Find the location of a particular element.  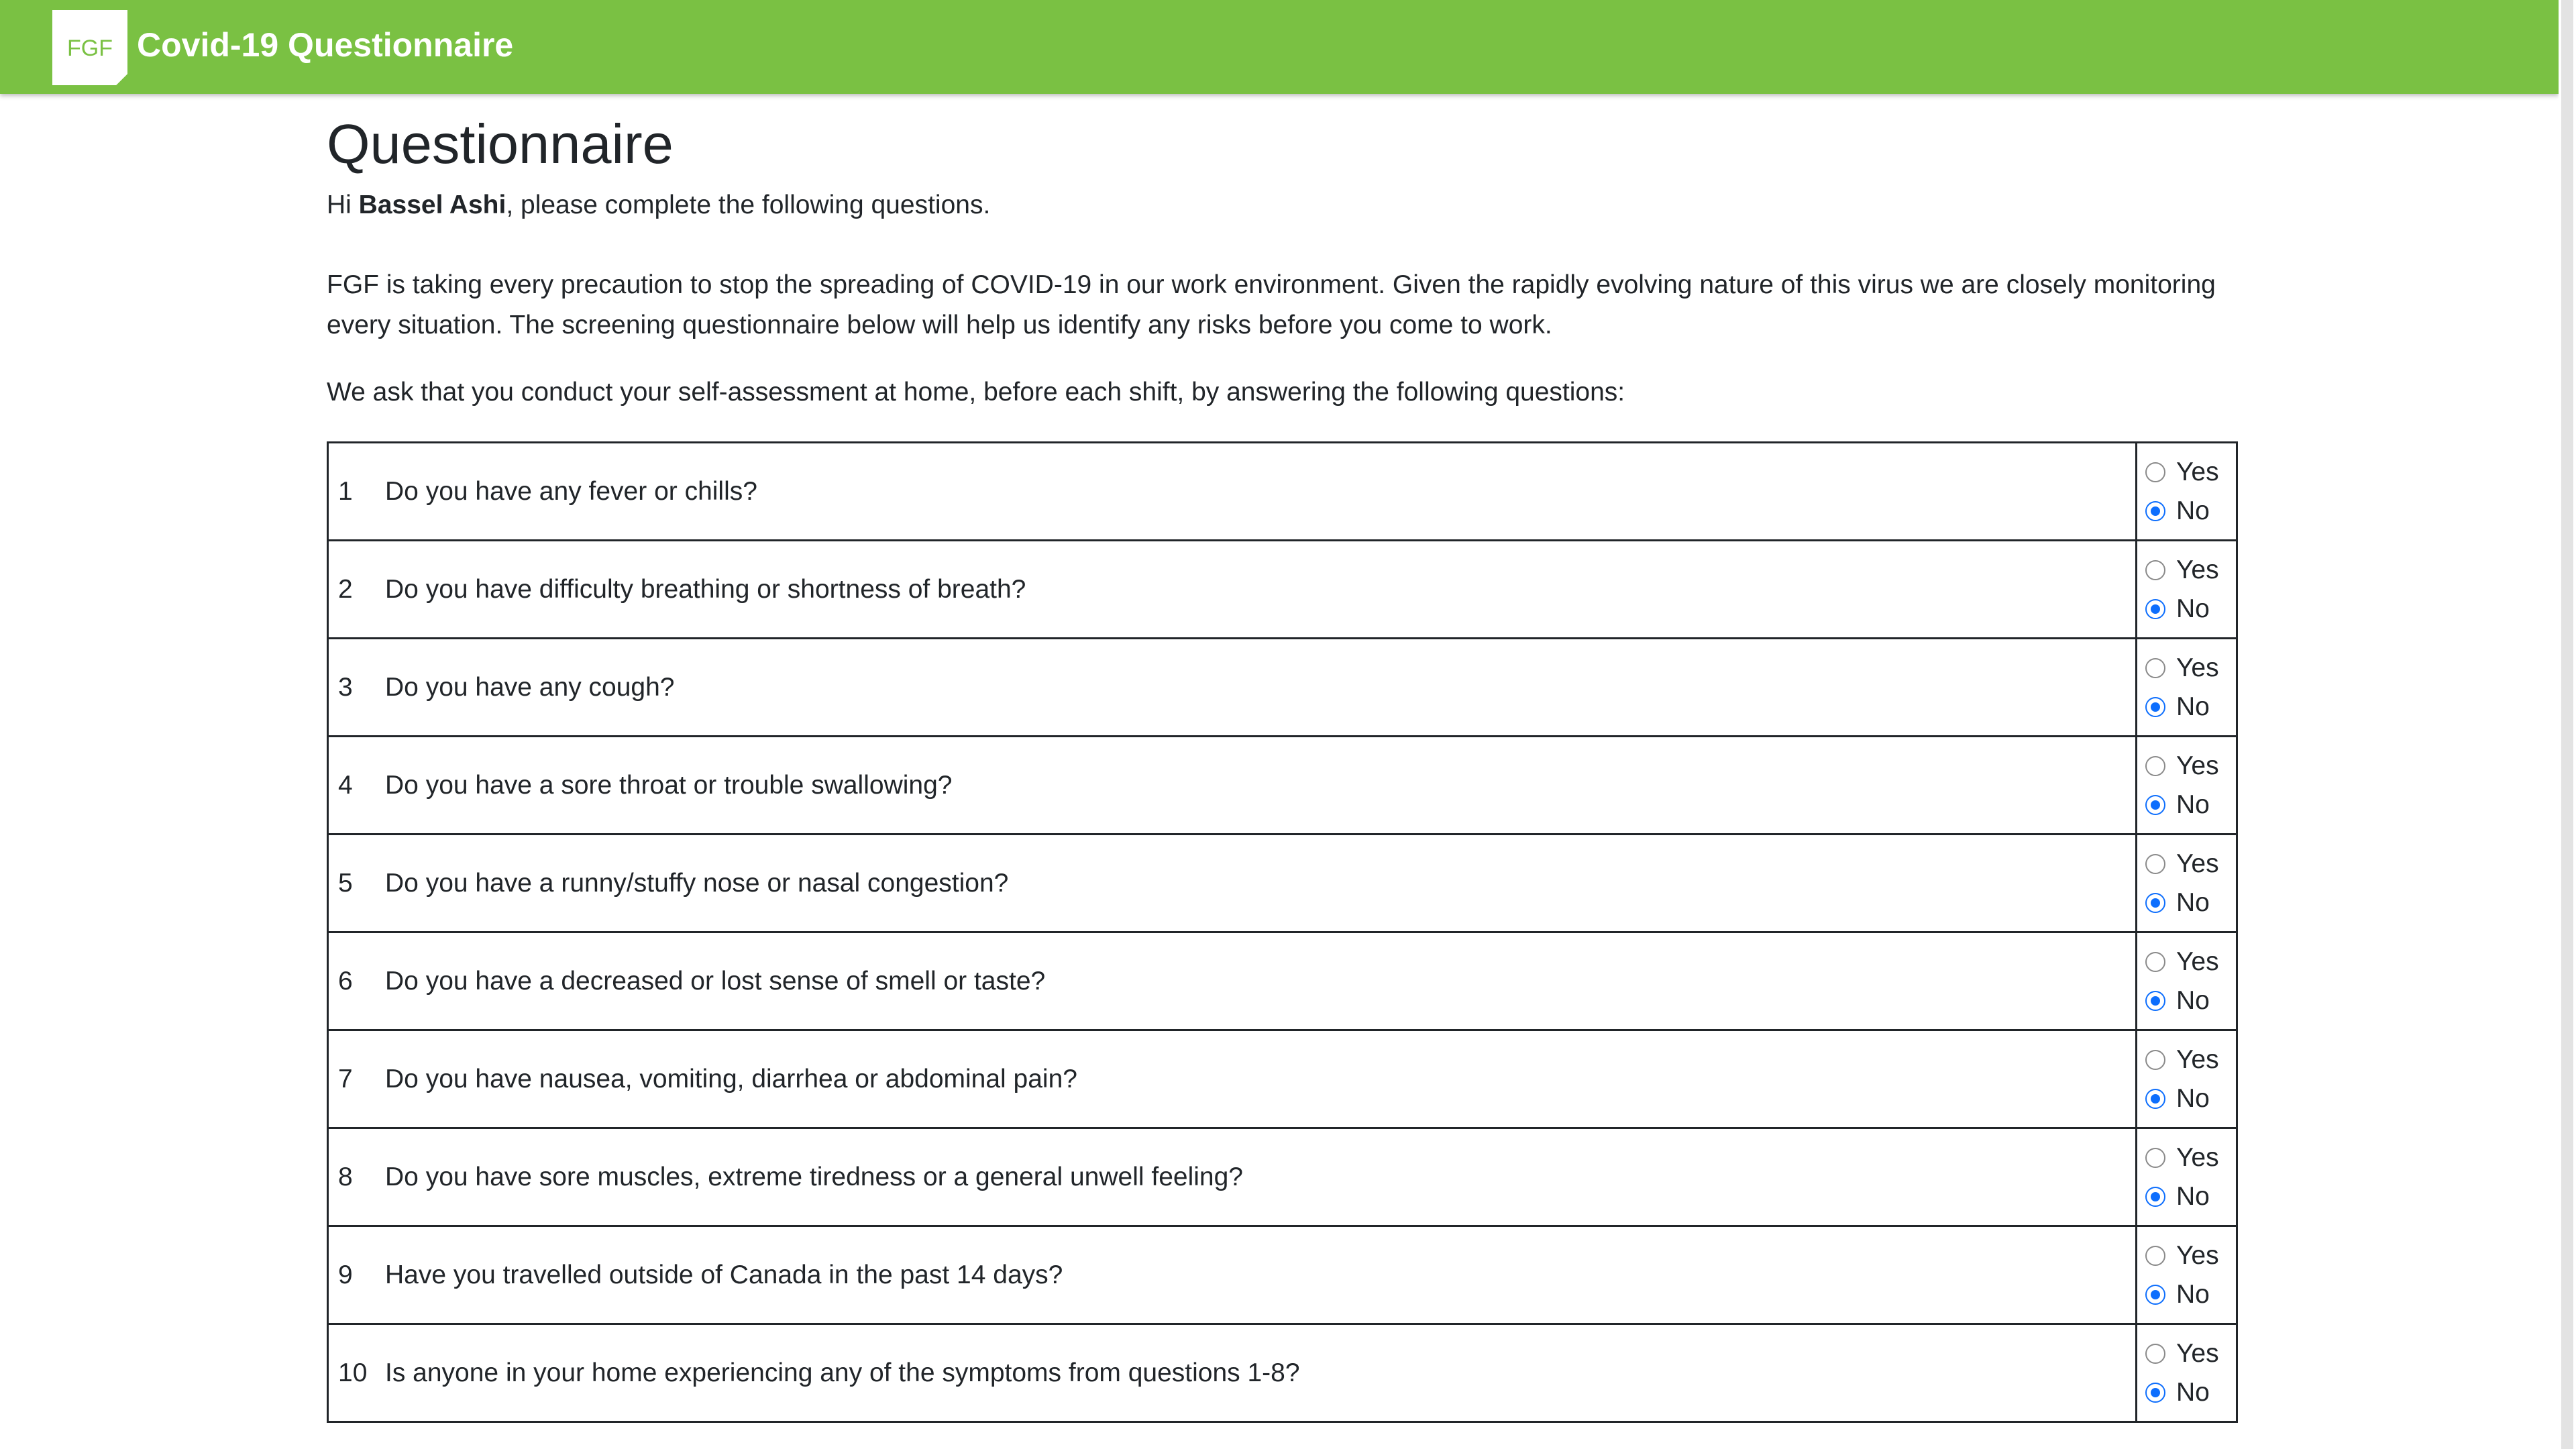

scrollbar-thumb is located at coordinates (2567, 724).